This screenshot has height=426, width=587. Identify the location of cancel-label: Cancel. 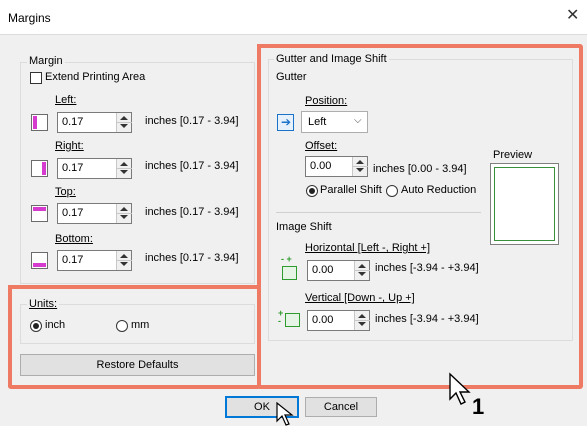
(341, 407).